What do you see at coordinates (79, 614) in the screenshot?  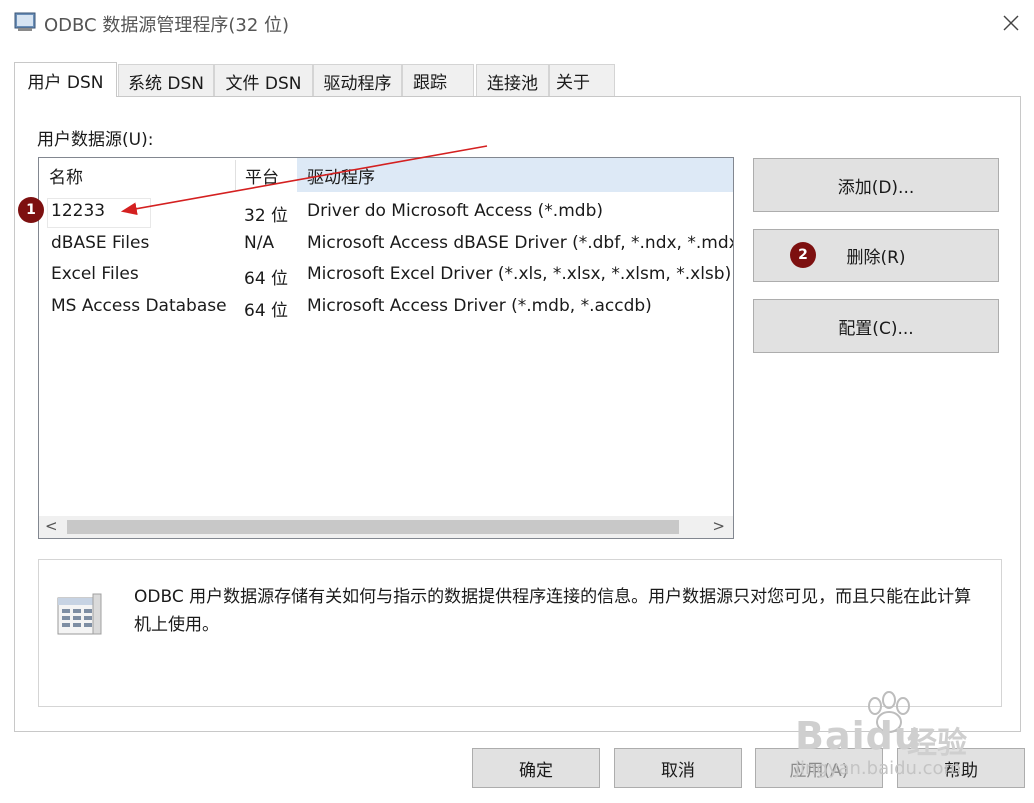 I see `data-source-icon` at bounding box center [79, 614].